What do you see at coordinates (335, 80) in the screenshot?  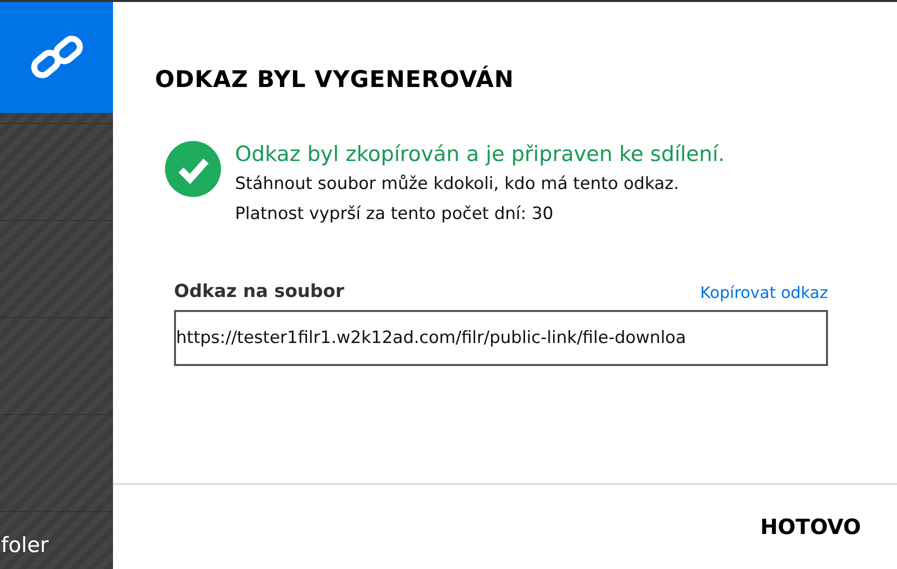 I see `dialog-title: ODKAZ BYL VYGENEROVÁN` at bounding box center [335, 80].